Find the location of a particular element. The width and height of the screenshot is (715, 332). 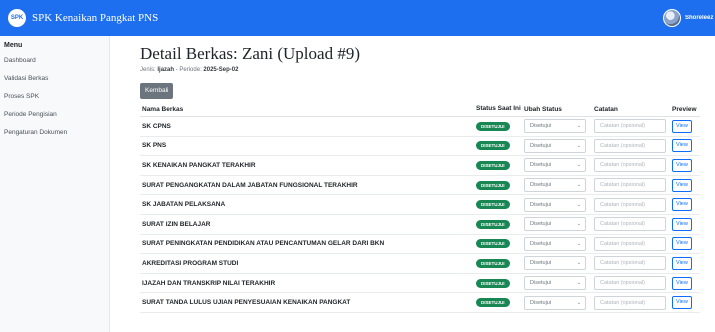

periode-value: 2025-Sep-02 is located at coordinates (221, 70).